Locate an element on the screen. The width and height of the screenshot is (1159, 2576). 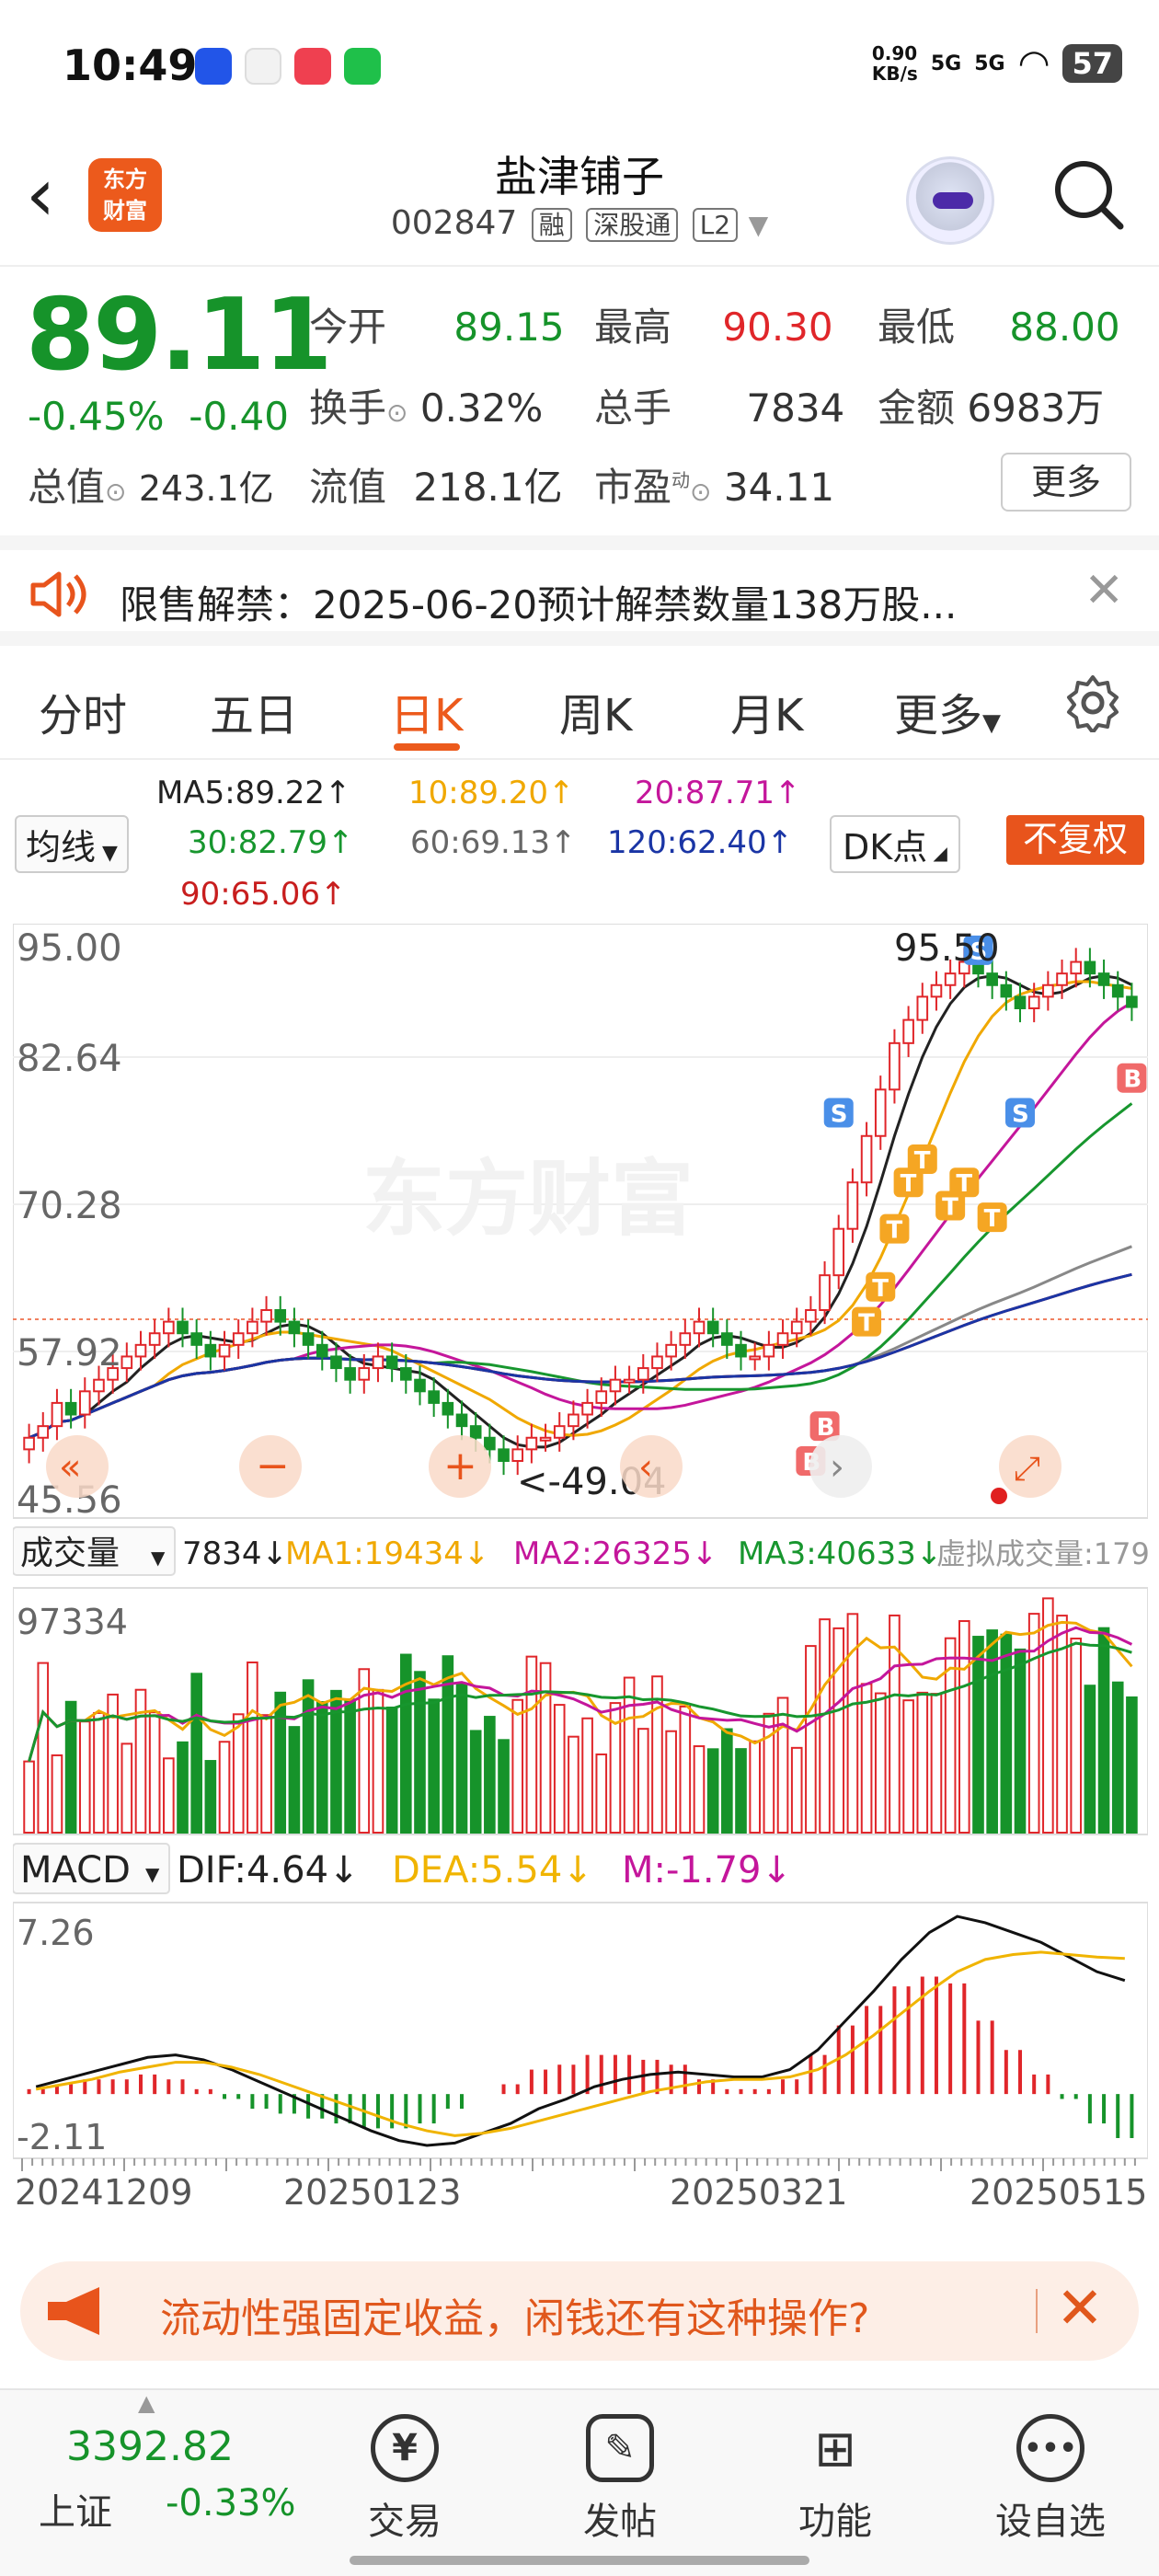
nav-add-watchlist-label: 设自选 is located at coordinates (1050, 2522).